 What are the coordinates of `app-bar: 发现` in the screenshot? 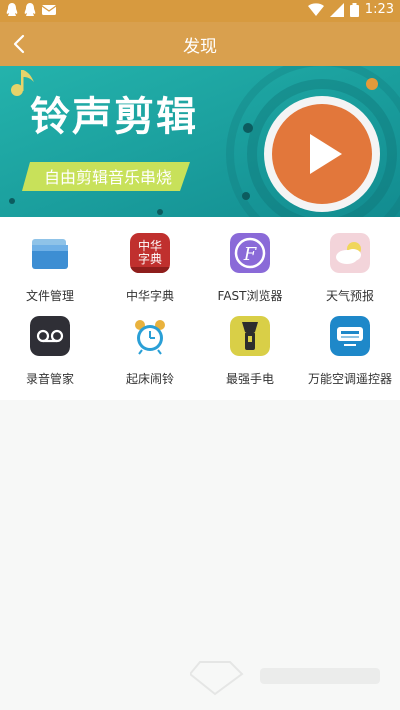 It's located at (200, 44).